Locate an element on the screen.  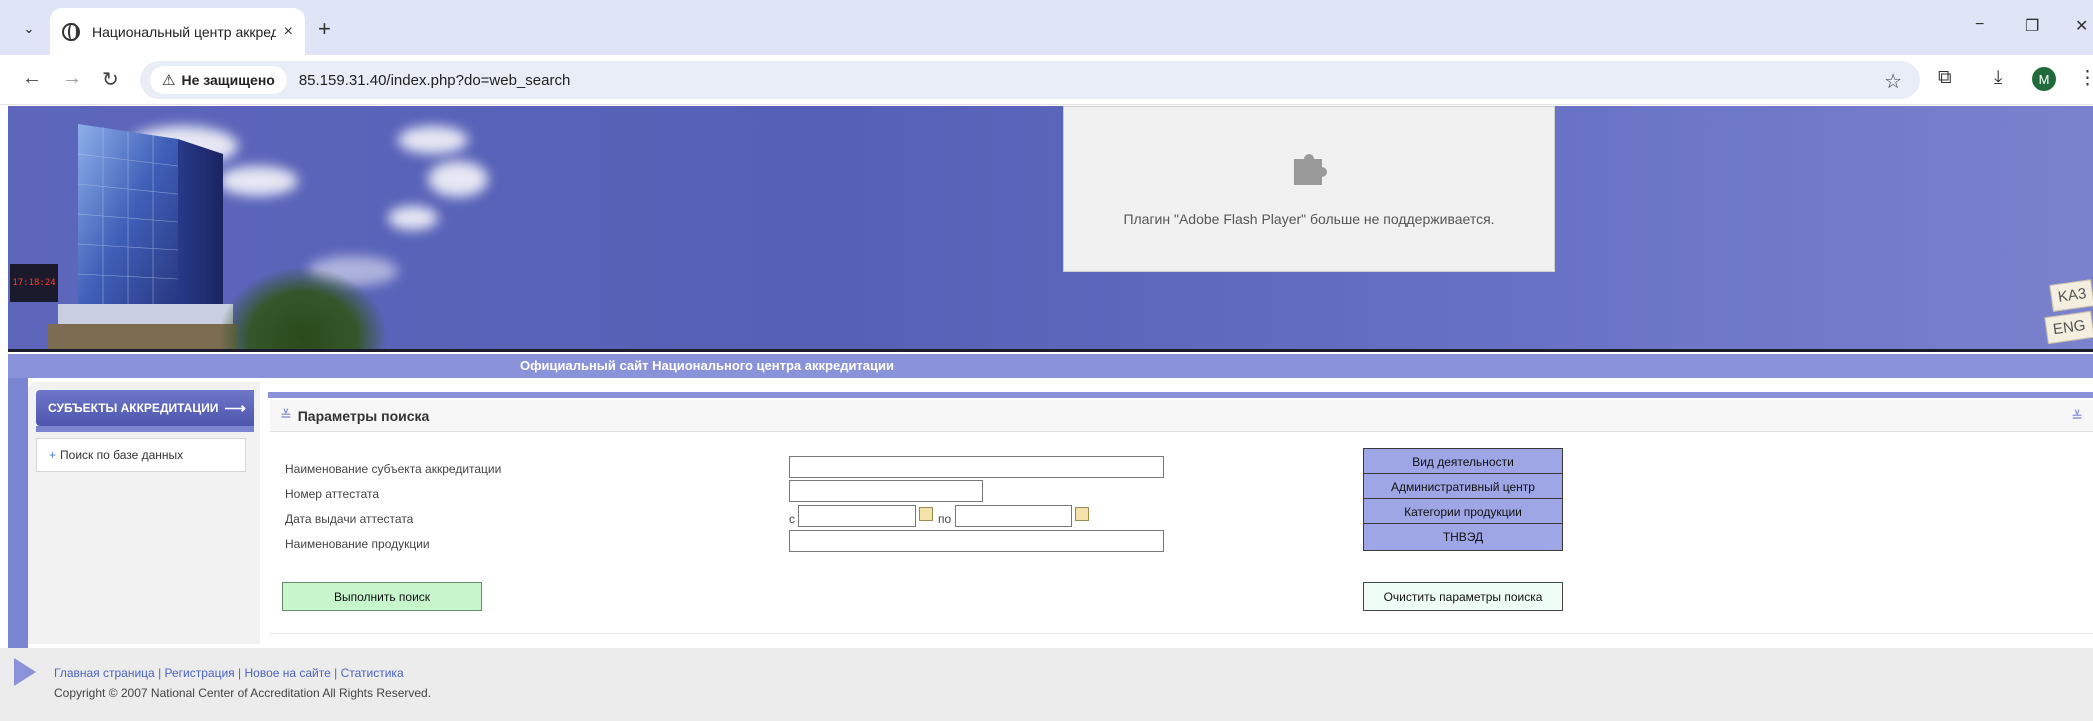
admin-center-button: Административный центр is located at coordinates (1463, 487).